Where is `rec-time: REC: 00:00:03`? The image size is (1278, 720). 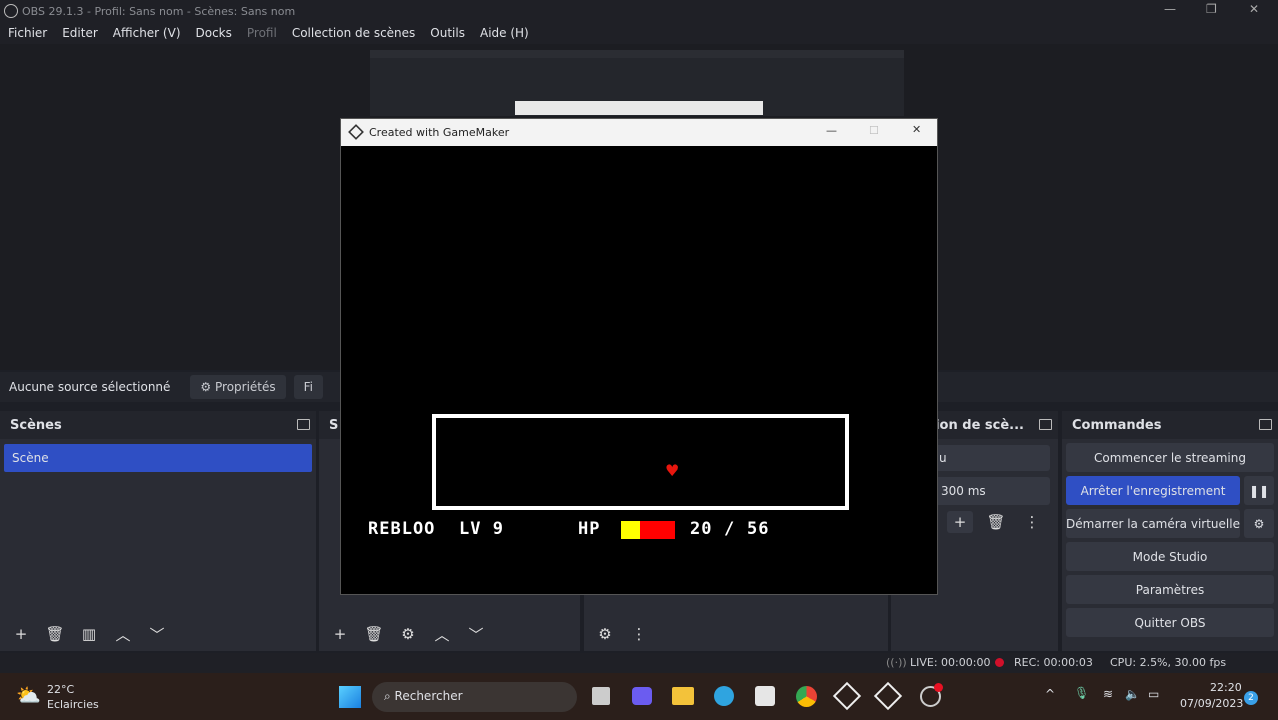 rec-time: REC: 00:00:03 is located at coordinates (1053, 662).